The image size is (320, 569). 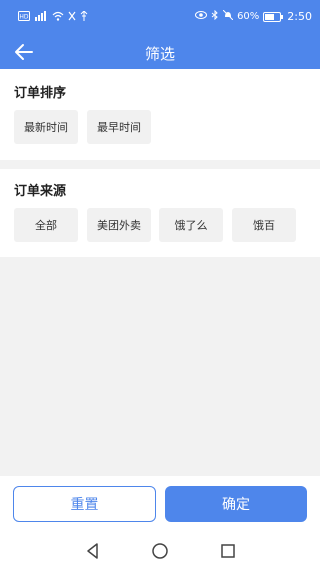 I want to click on source-option-eleme: 饿了么, so click(x=191, y=225).